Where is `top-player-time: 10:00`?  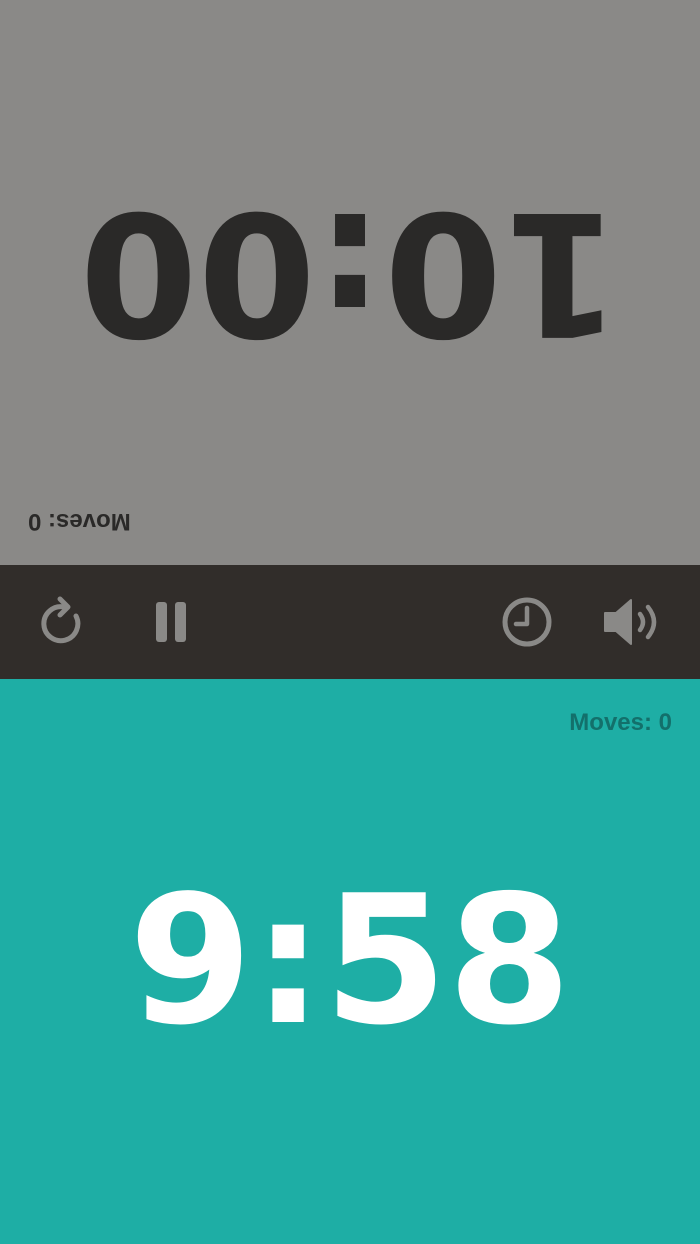
top-player-time: 10:00 is located at coordinates (350, 272).